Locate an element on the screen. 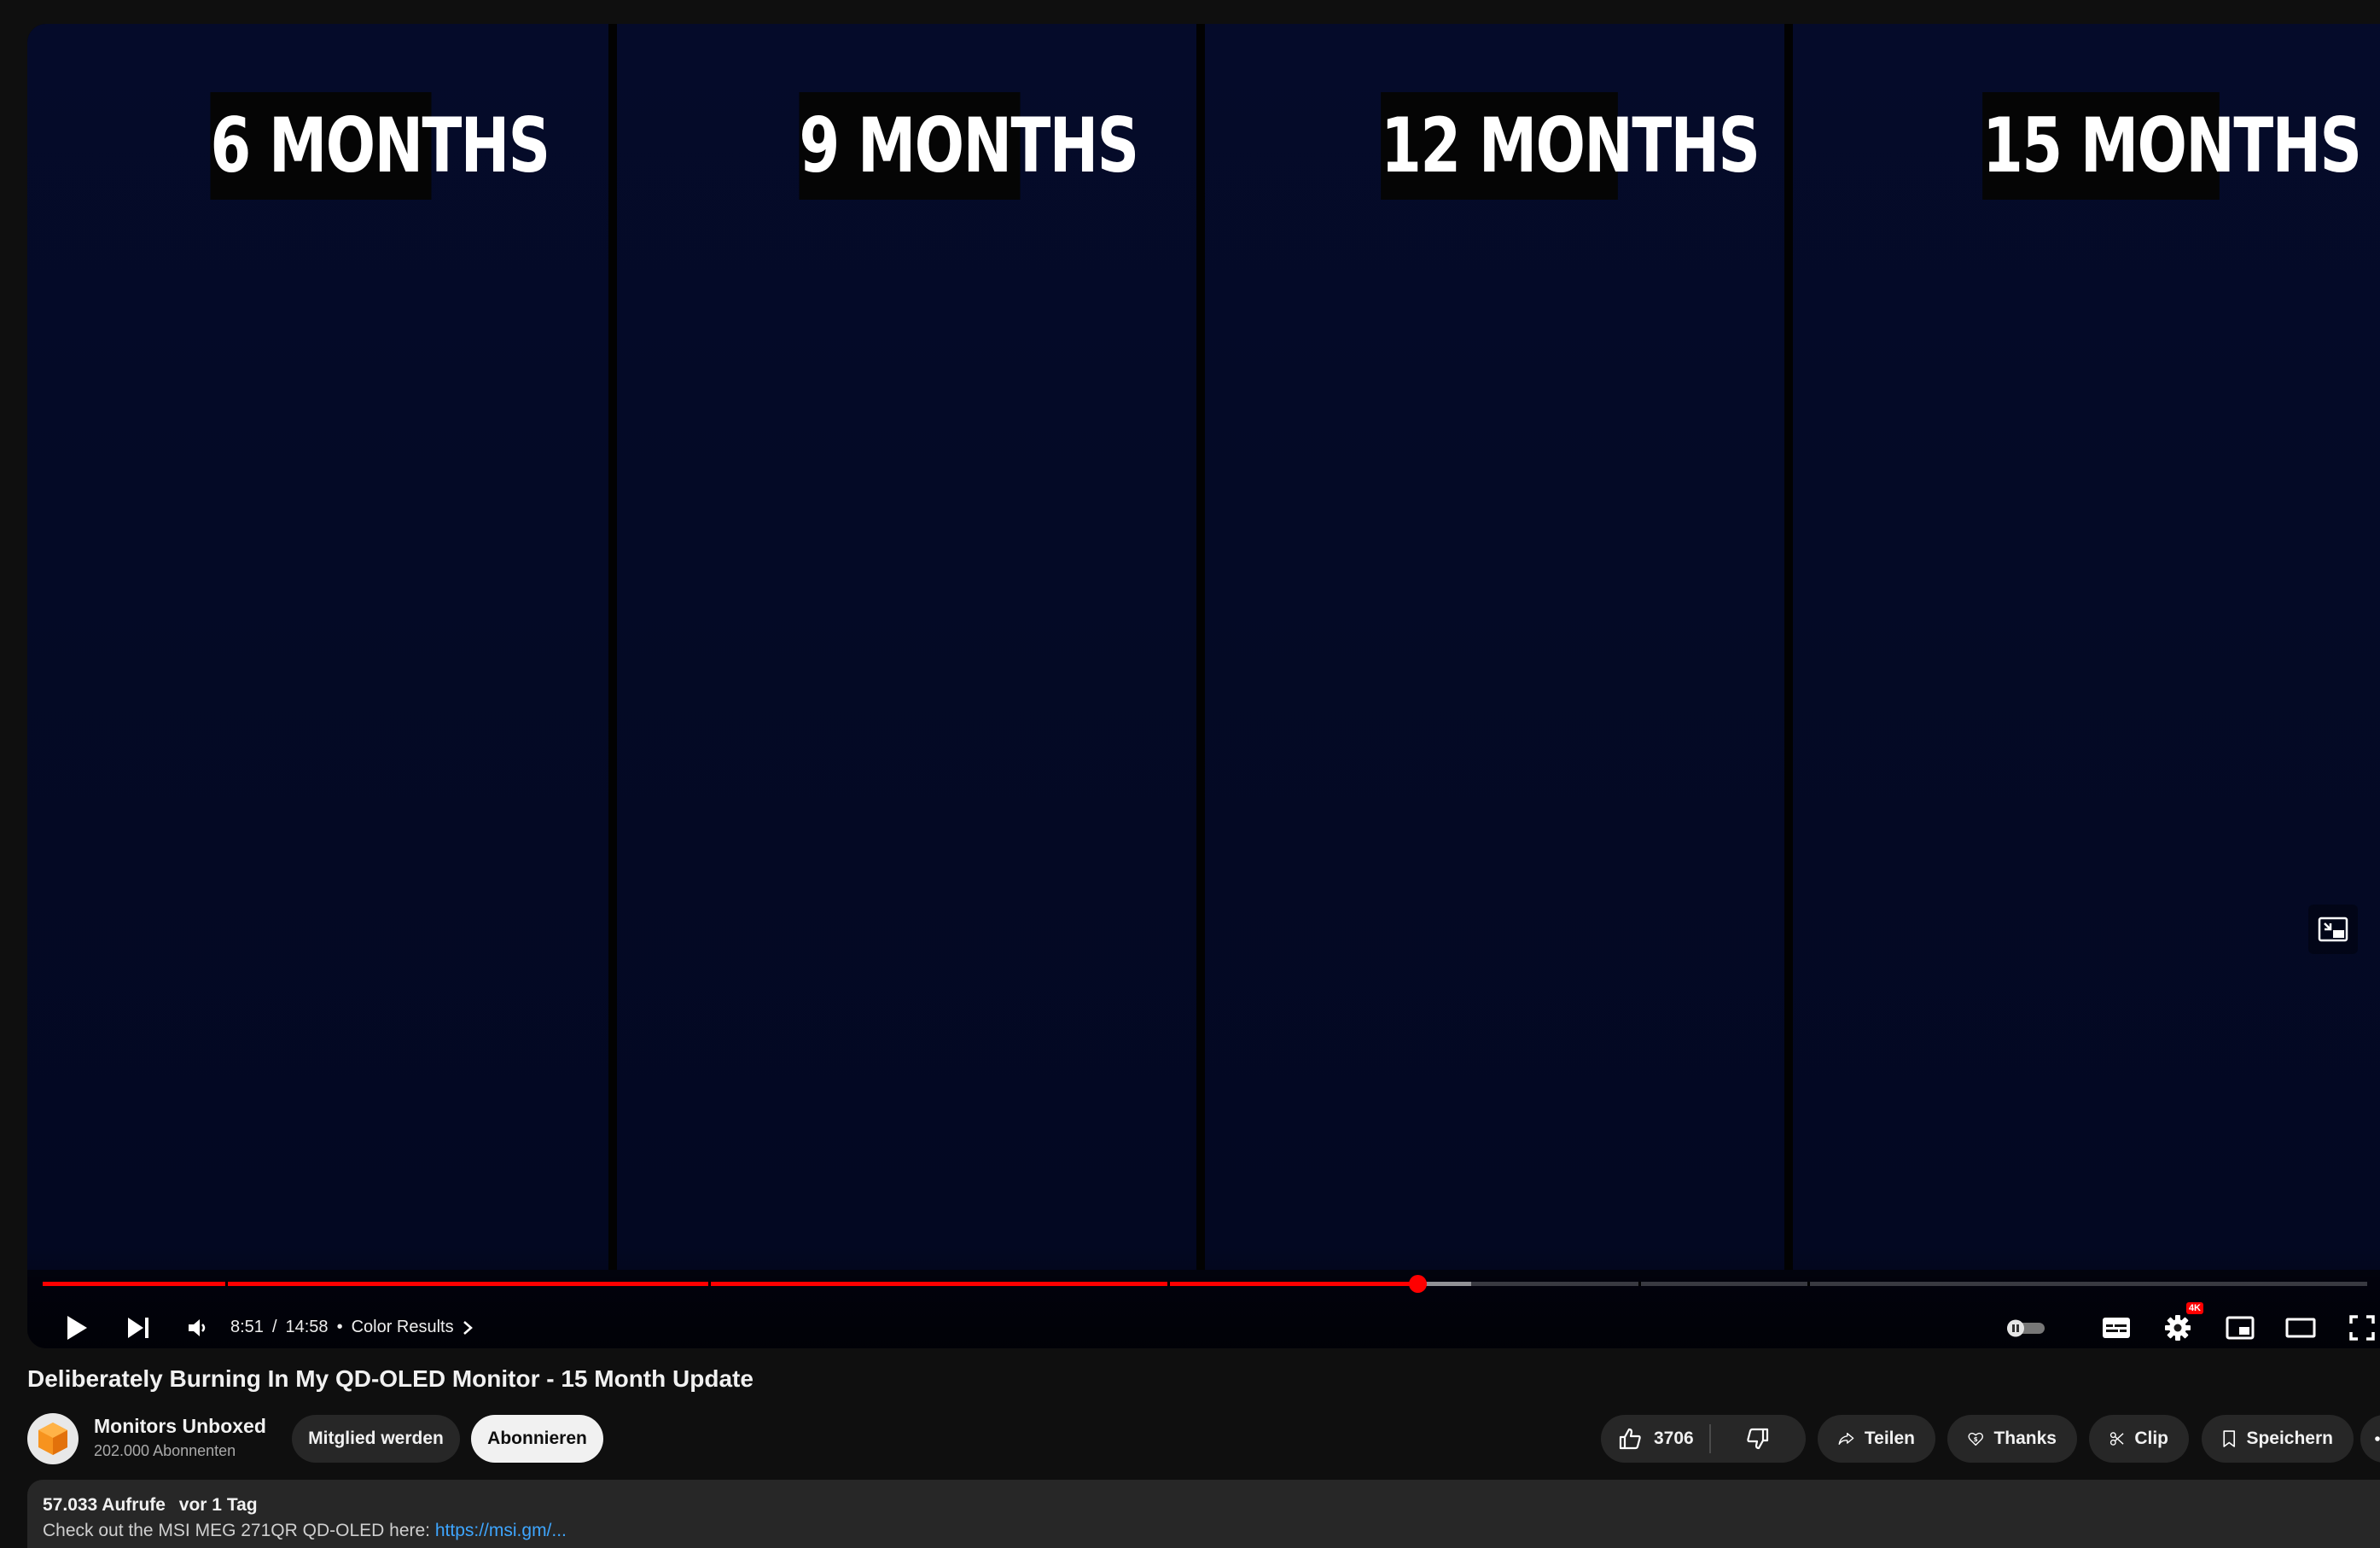 The image size is (2380, 1548). theater-mode-button is located at coordinates (2301, 1326).